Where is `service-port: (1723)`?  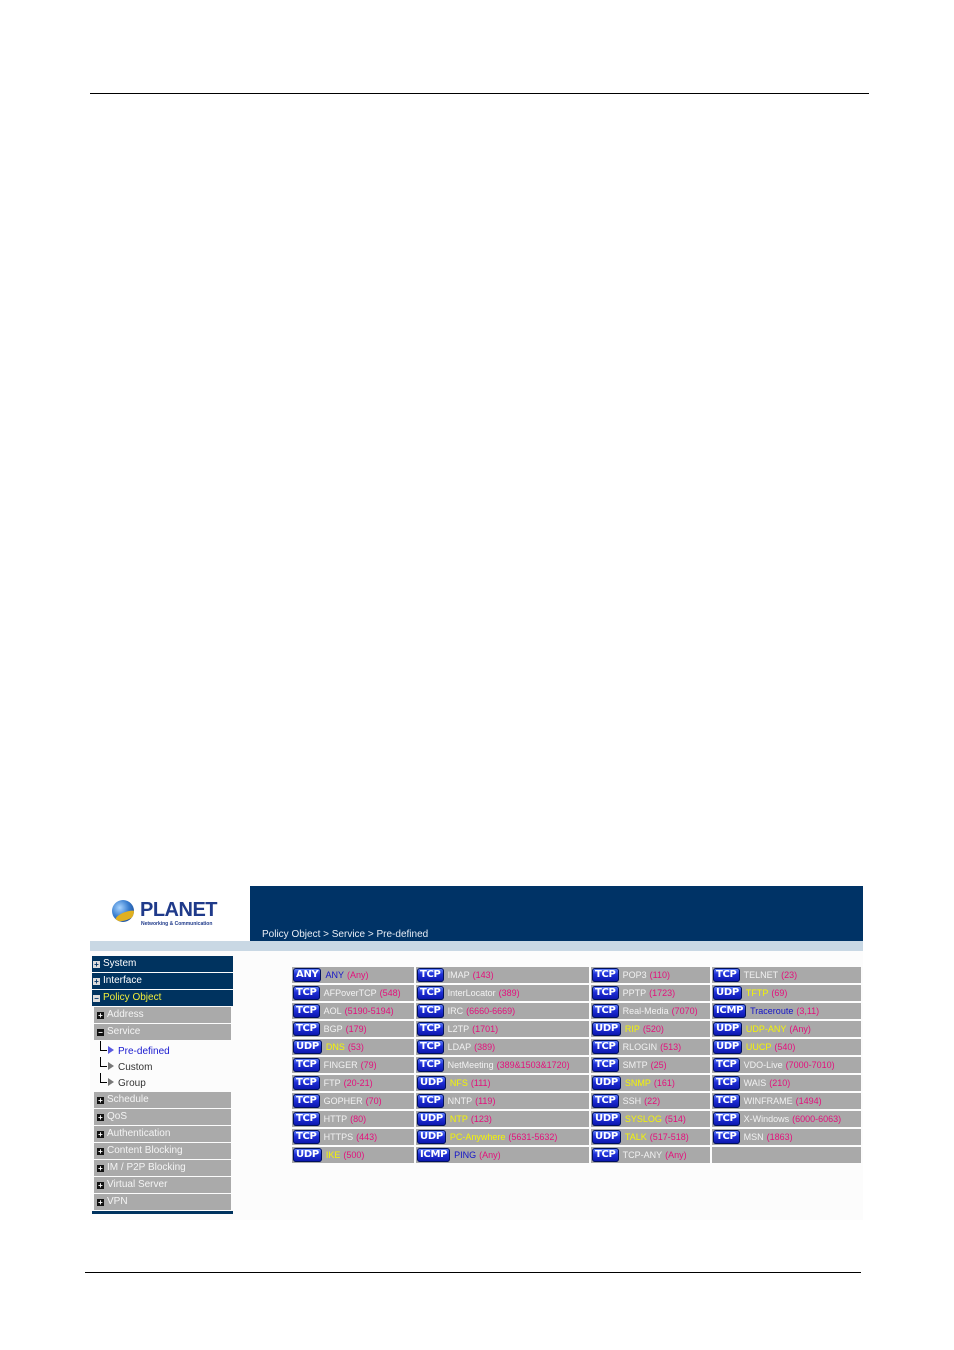
service-port: (1723) is located at coordinates (662, 993).